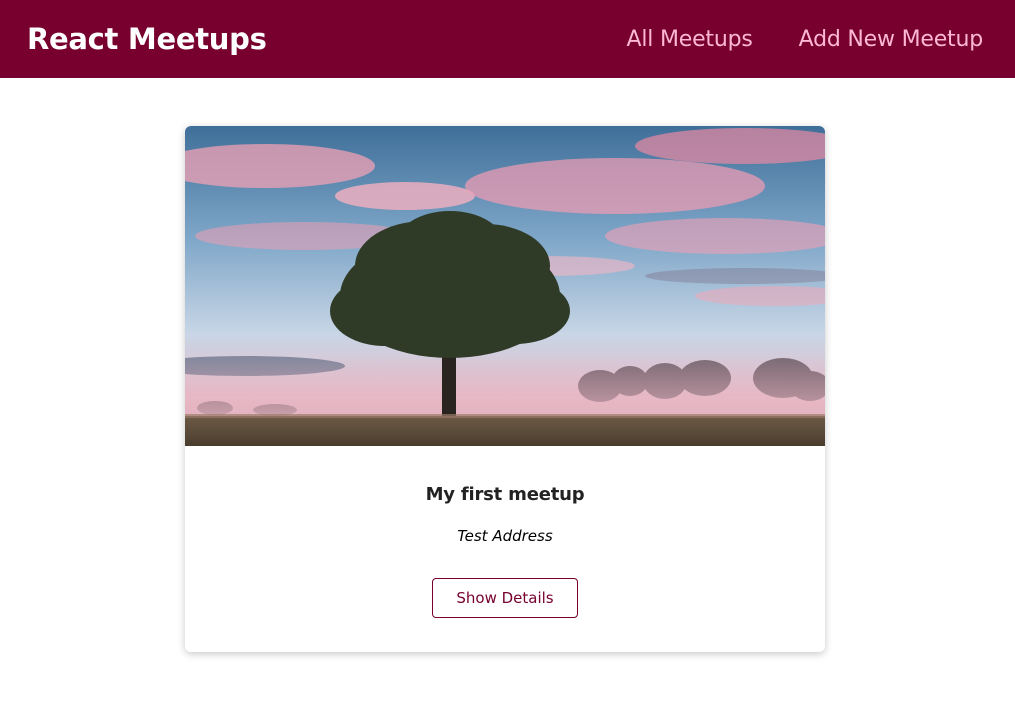 The image size is (1015, 711). What do you see at coordinates (782, 39) in the screenshot?
I see `main-navigation: All Meetups Add New Meetup` at bounding box center [782, 39].